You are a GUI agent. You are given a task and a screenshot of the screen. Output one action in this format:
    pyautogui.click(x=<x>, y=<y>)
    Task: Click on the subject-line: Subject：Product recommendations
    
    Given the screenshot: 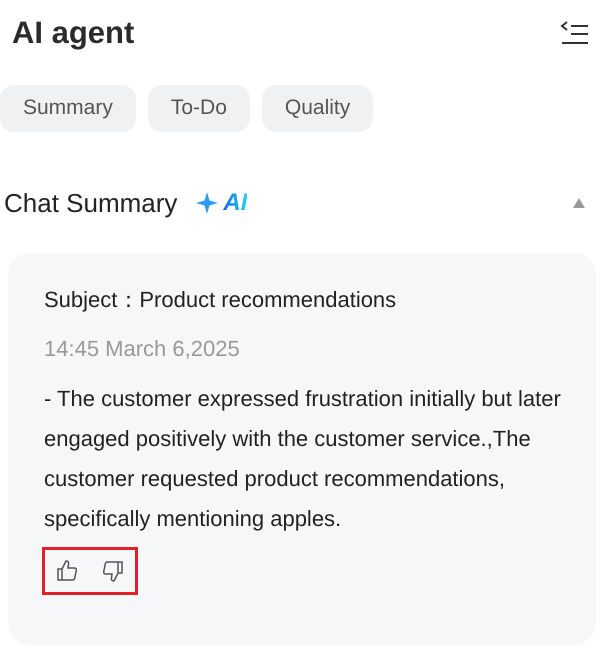 What is the action you would take?
    pyautogui.click(x=221, y=300)
    